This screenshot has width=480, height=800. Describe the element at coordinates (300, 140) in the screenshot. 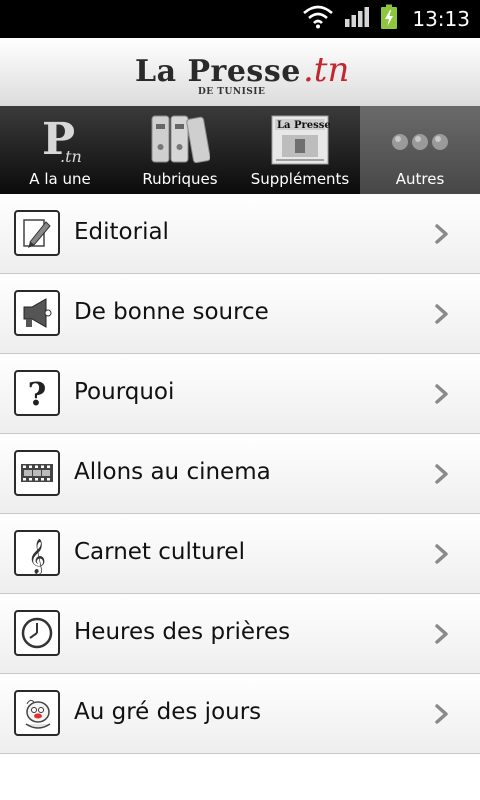

I see `newspaper-icon: La Presse` at that location.